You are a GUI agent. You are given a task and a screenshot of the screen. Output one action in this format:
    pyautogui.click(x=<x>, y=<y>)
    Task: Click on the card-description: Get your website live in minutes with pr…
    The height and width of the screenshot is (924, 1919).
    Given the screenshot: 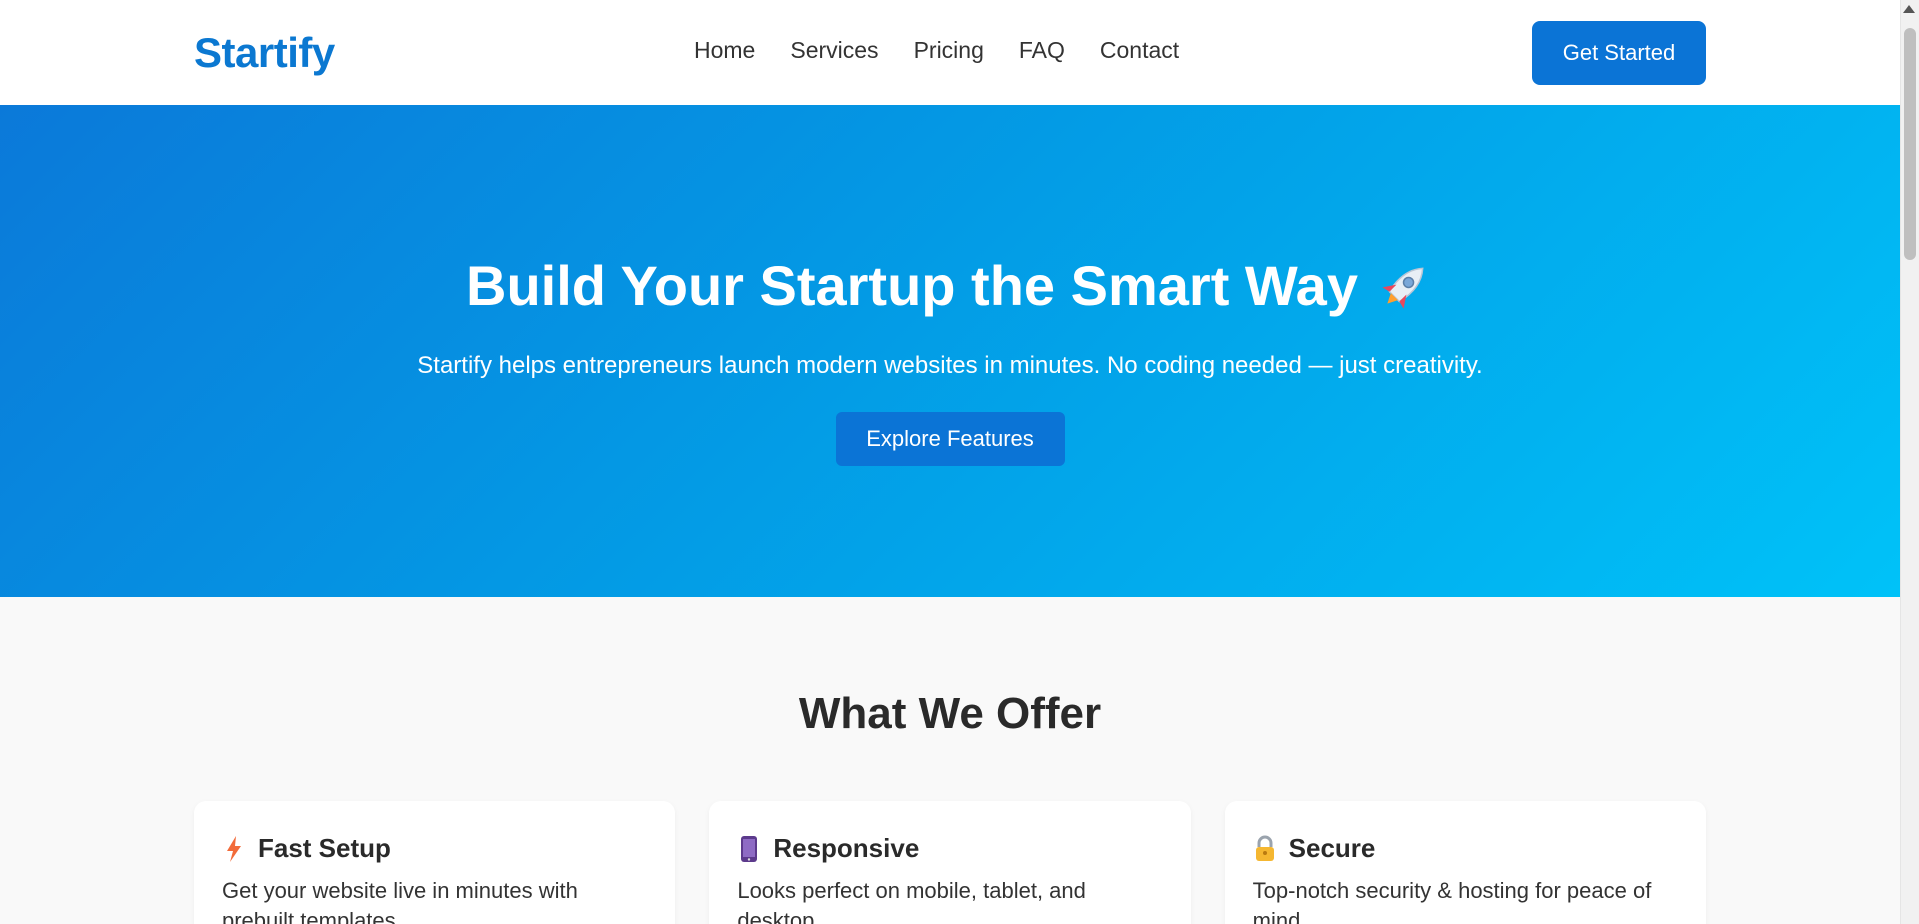 What is the action you would take?
    pyautogui.click(x=400, y=901)
    